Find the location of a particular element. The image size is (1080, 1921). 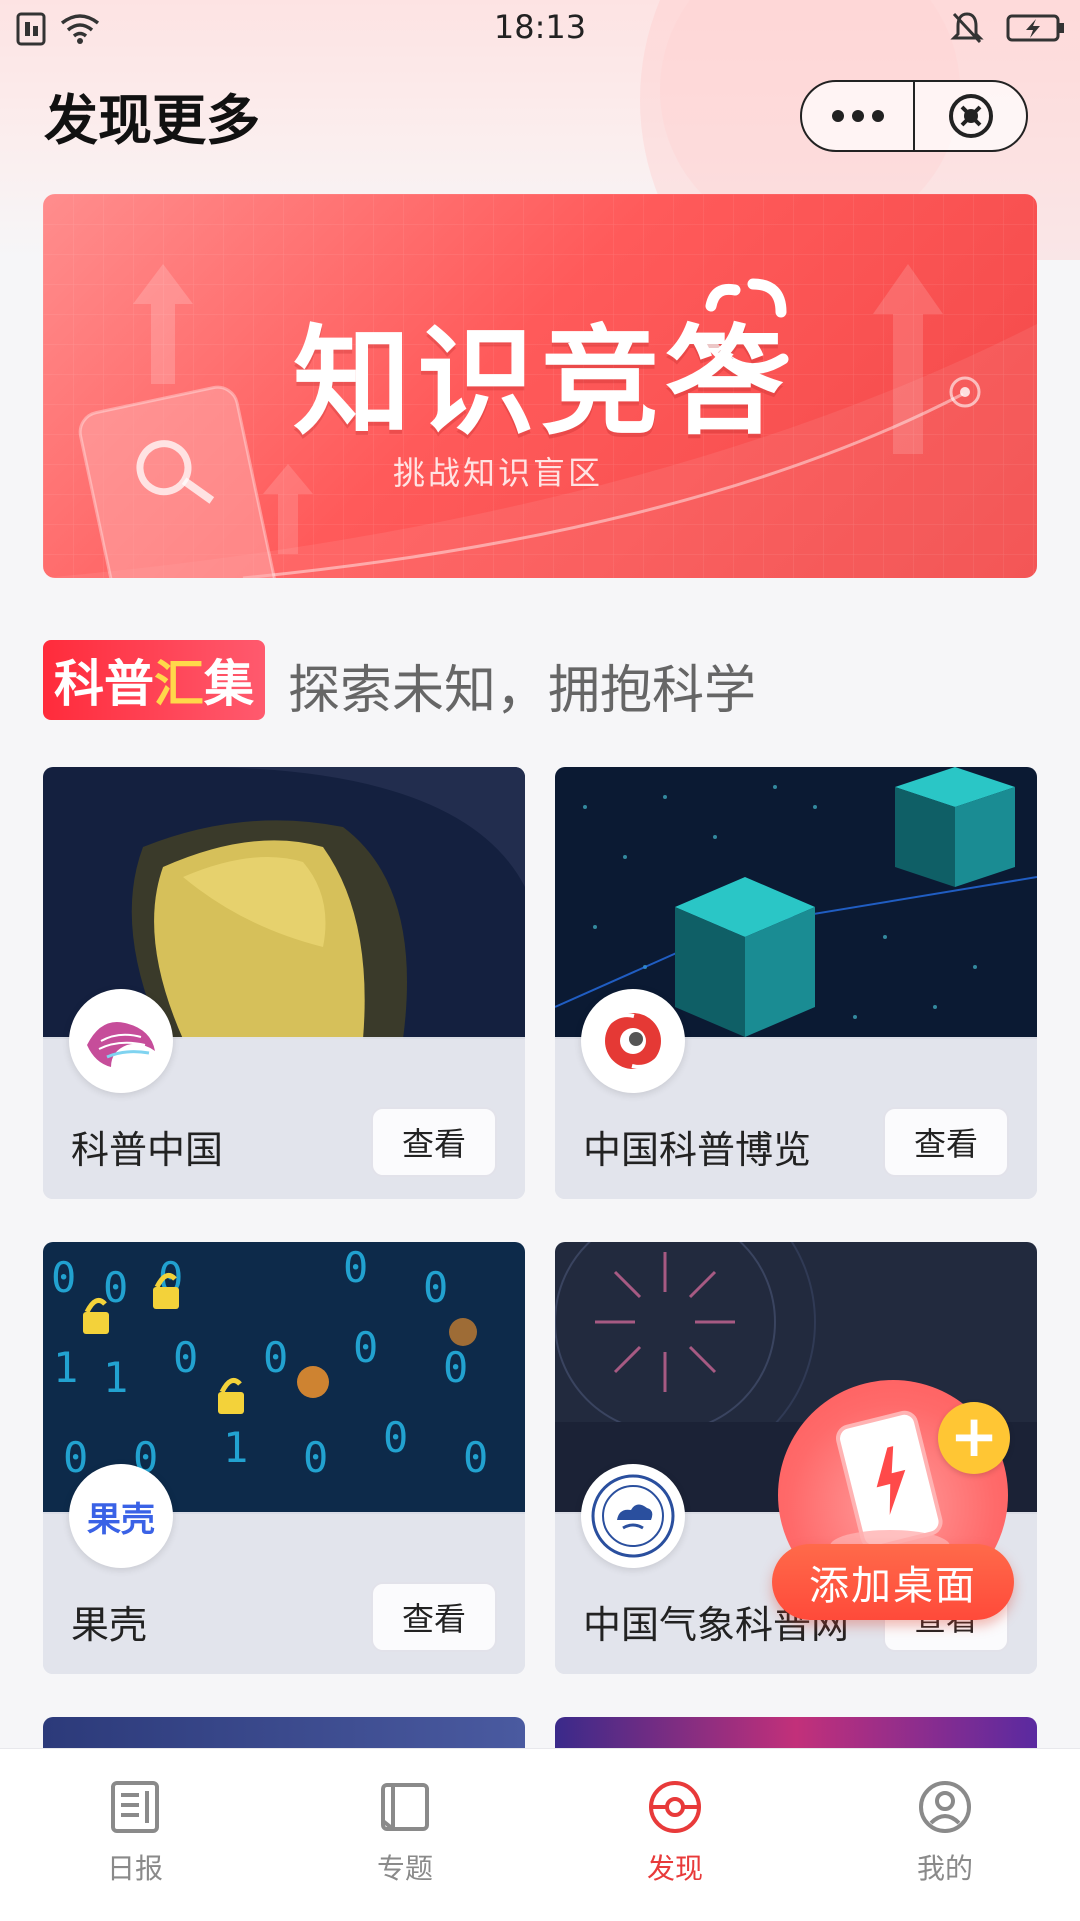

add-to-desktop-widget: + 添加桌面 is located at coordinates (901, 1500).